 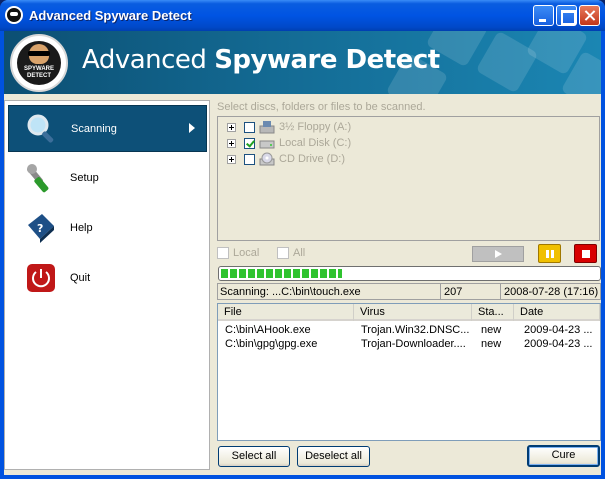 I want to click on scanned-count: 207, so click(x=453, y=292).